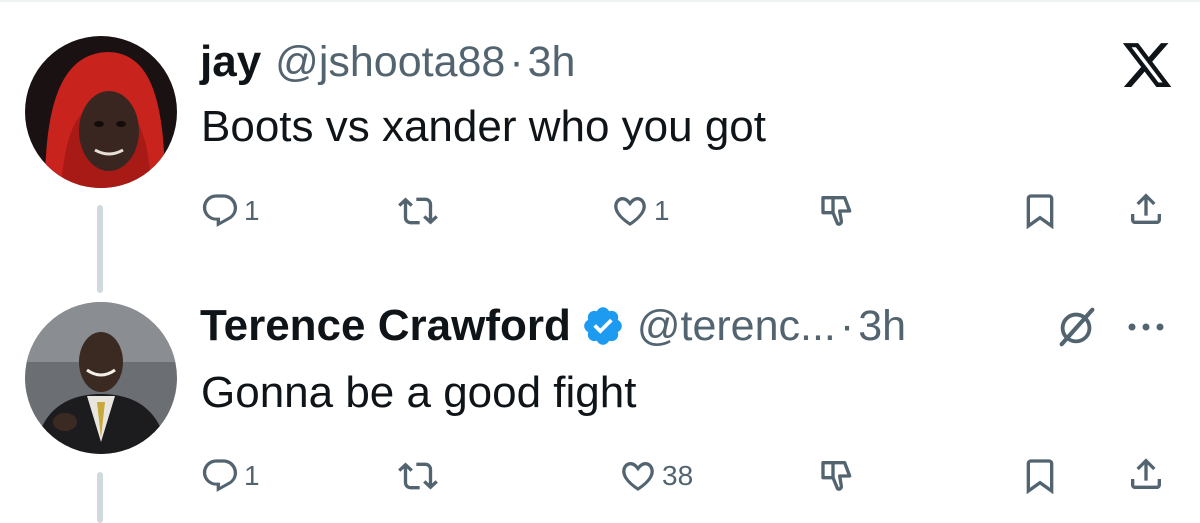  Describe the element at coordinates (1146, 327) in the screenshot. I see `more-icon` at that location.